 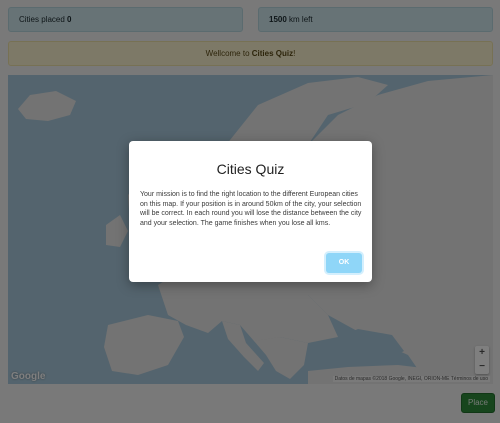 I want to click on ok-button: OK, so click(x=344, y=263).